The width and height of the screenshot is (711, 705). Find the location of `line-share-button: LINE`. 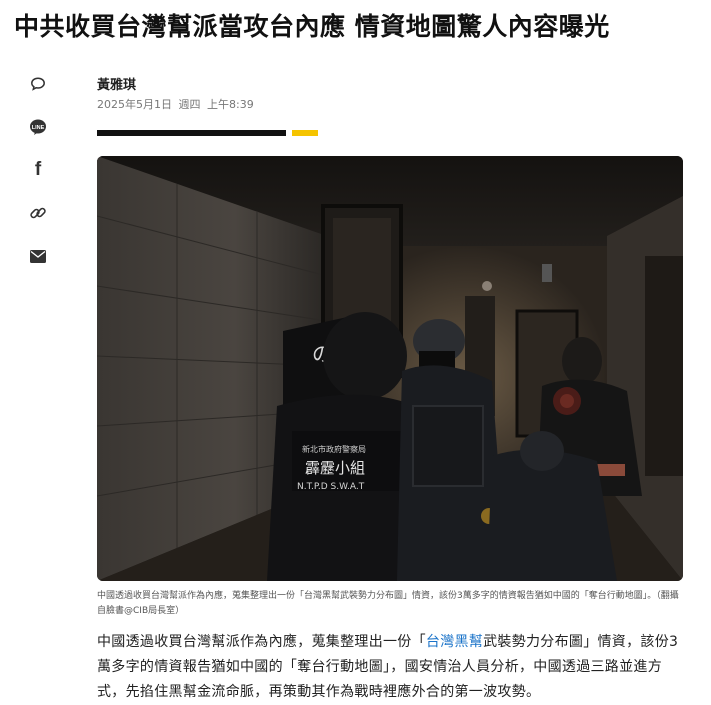

line-share-button: LINE is located at coordinates (38, 127).